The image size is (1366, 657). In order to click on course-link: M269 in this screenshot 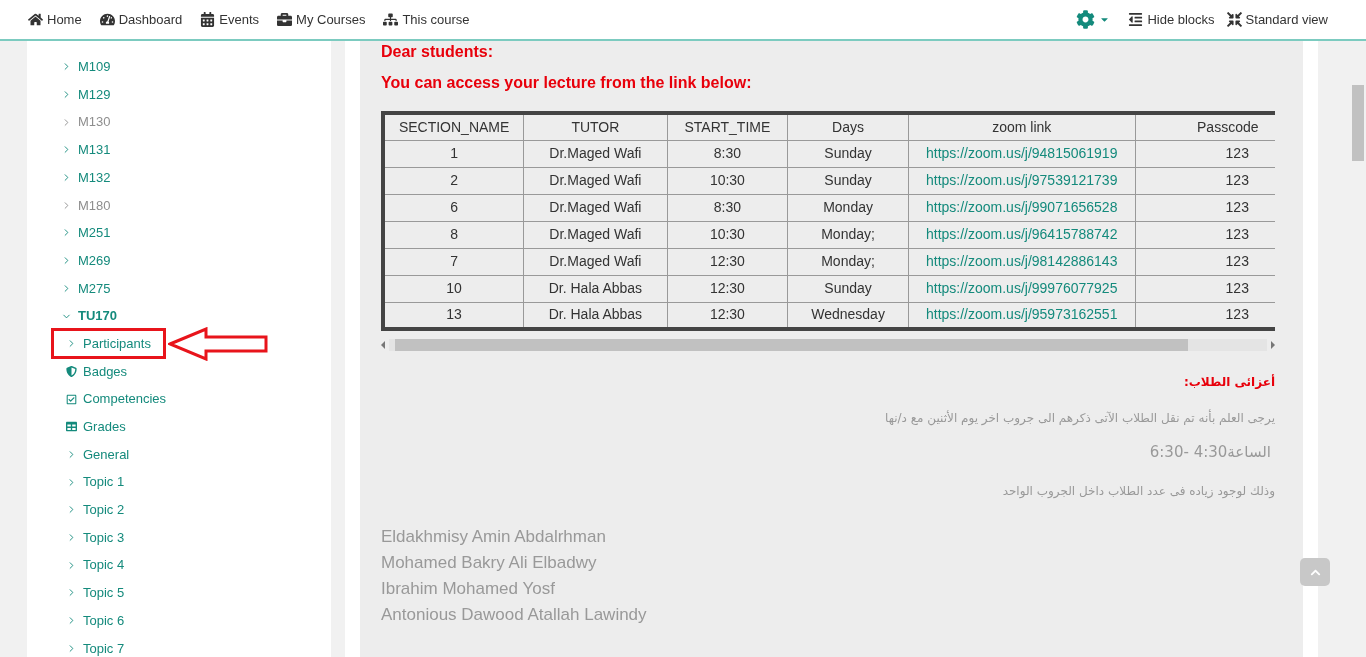, I will do `click(196, 260)`.